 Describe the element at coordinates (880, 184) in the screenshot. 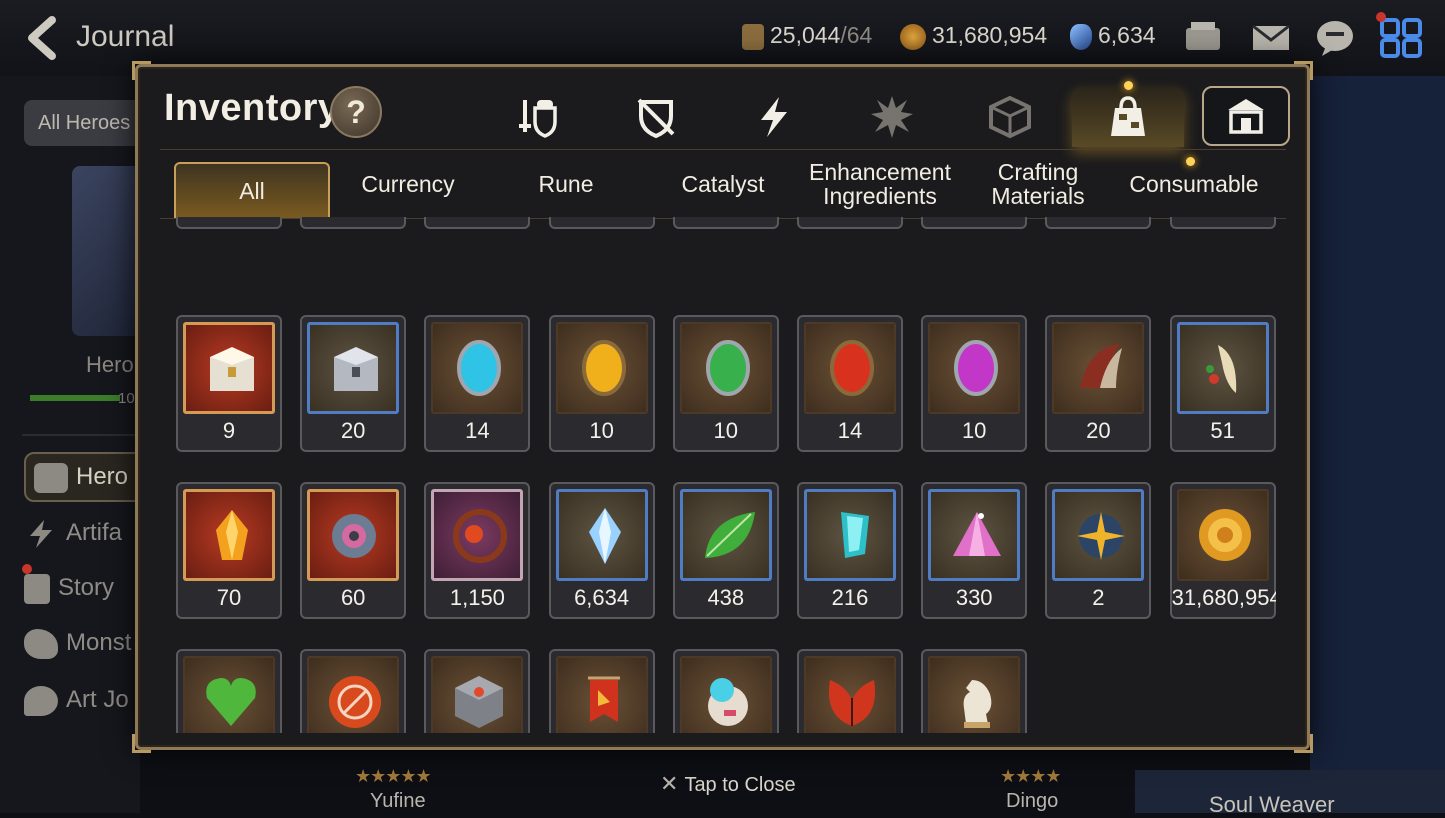

I see `subtab-enhancement-ingredients: Enhancement Ingredients` at that location.